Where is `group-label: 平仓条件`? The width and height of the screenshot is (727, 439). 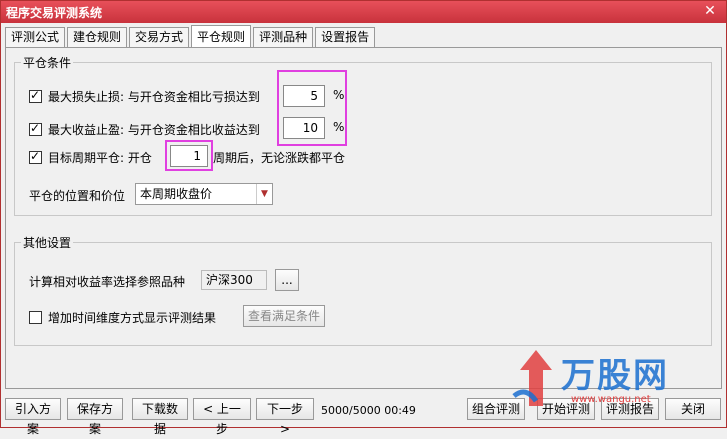 group-label: 平仓条件 is located at coordinates (47, 62).